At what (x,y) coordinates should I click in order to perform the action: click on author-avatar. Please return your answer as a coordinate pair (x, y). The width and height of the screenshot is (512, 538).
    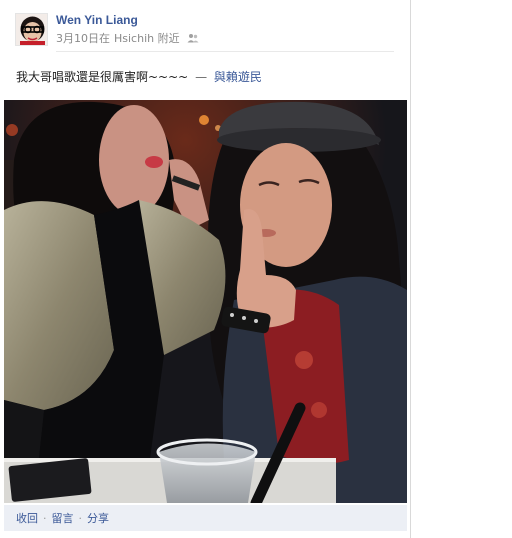
    Looking at the image, I should click on (31, 29).